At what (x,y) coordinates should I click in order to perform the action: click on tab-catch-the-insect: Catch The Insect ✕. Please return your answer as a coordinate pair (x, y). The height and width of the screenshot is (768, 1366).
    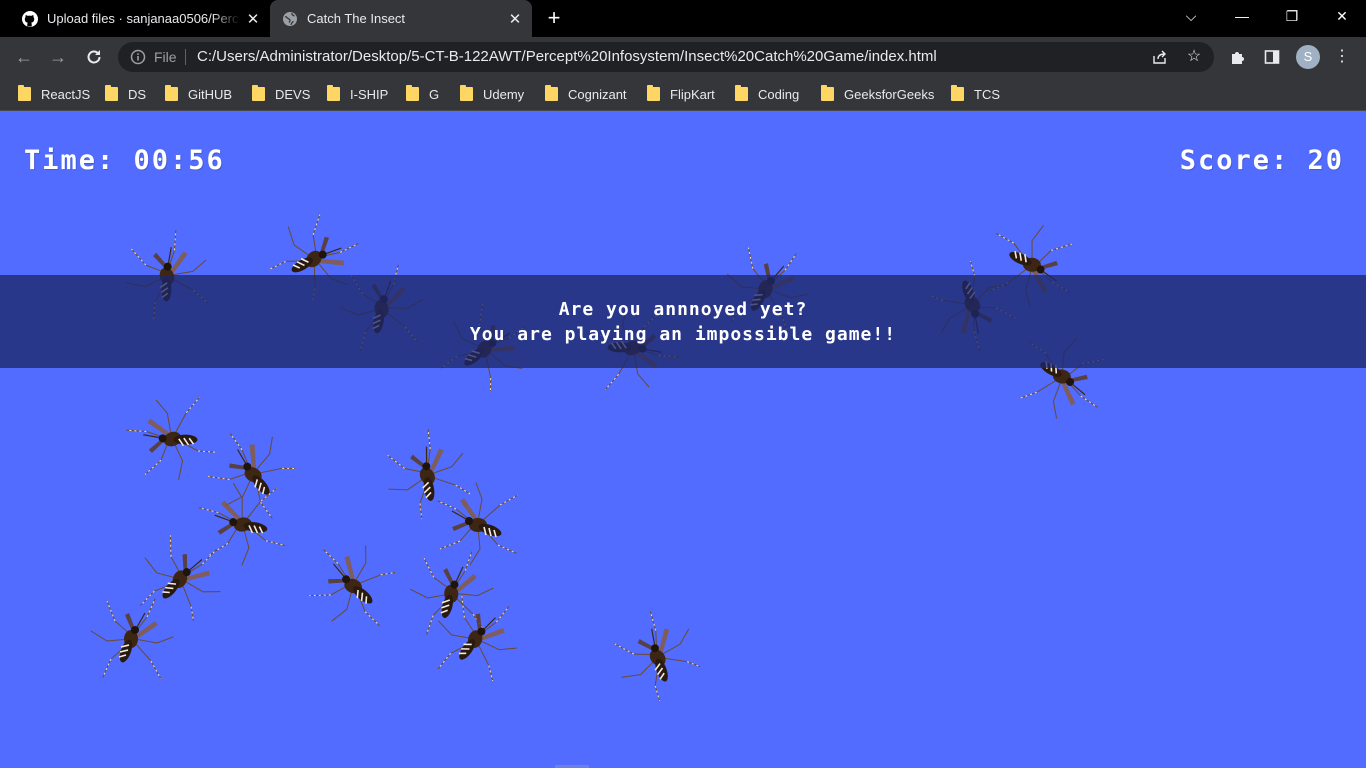
    Looking at the image, I should click on (401, 18).